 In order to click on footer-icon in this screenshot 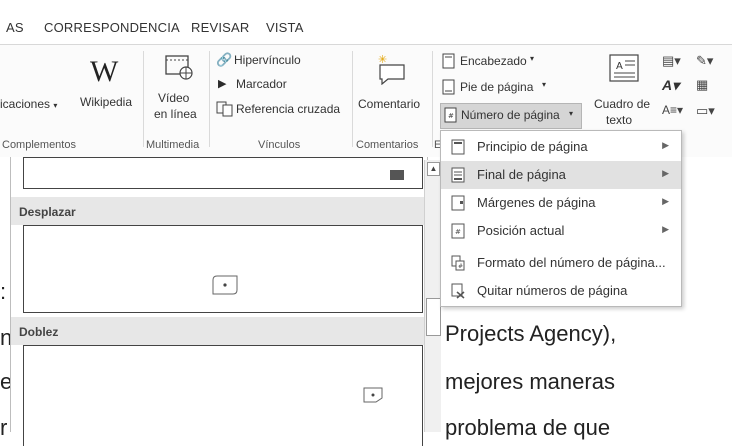, I will do `click(448, 87)`.